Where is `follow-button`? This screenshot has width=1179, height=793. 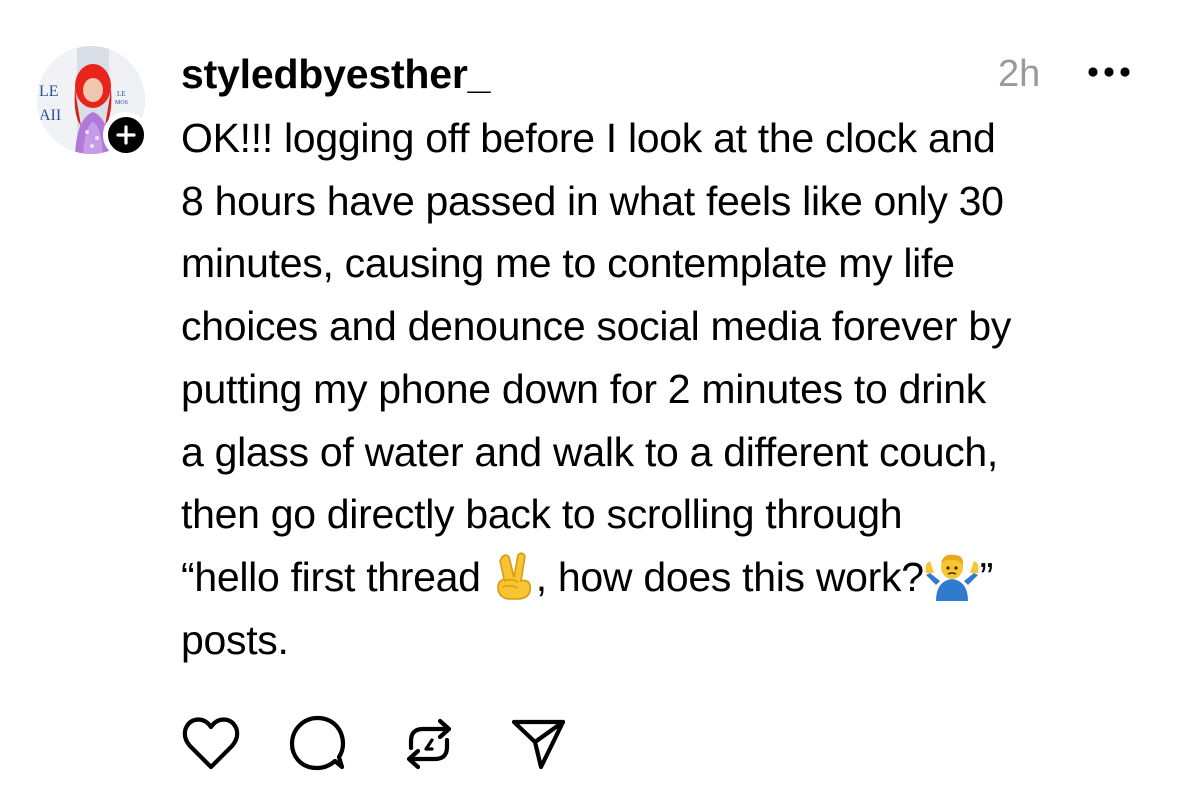
follow-button is located at coordinates (126, 135).